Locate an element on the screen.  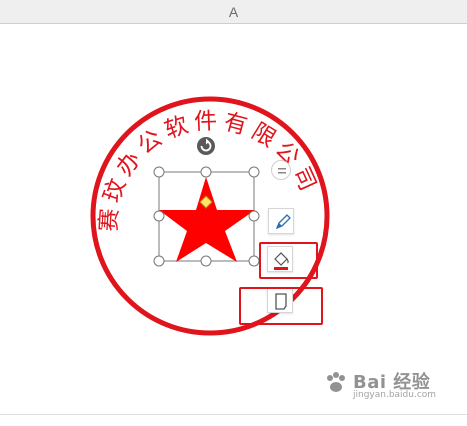
highlight-box-fill is located at coordinates (288, 260).